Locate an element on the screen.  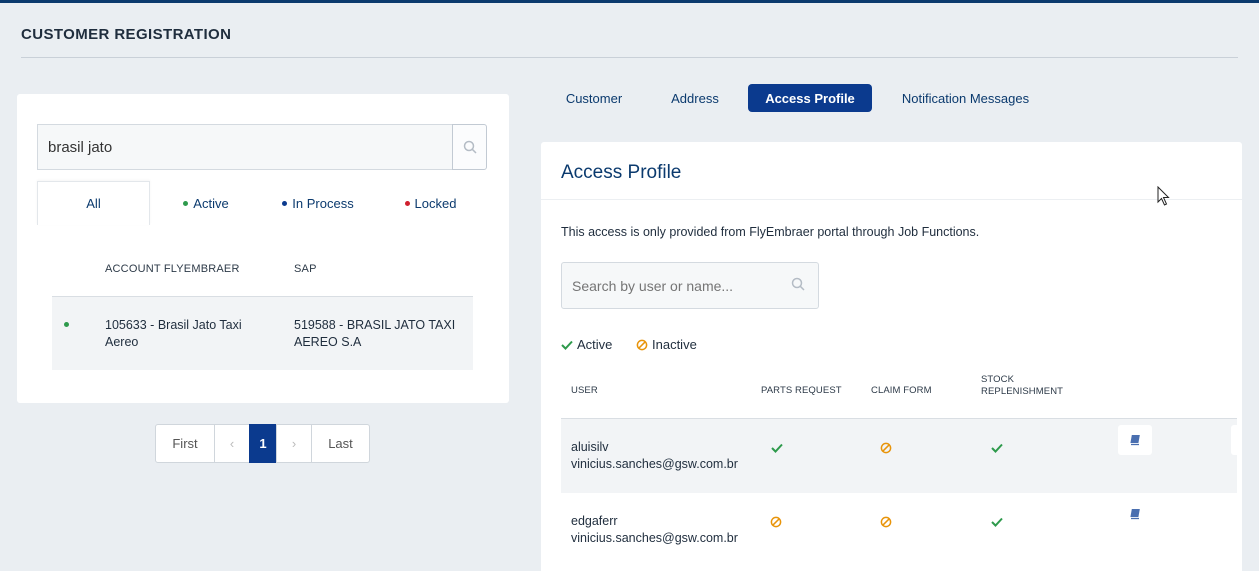
tab-customer: Customer is located at coordinates (594, 98).